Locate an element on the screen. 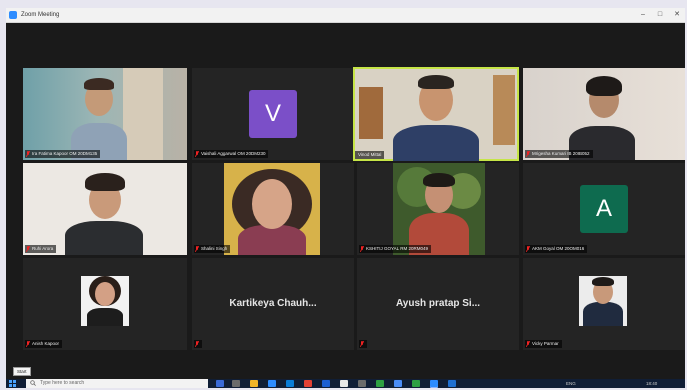 The image size is (687, 390). window-titlebar: Zoom Meeting – □ ✕ is located at coordinates (345, 15).